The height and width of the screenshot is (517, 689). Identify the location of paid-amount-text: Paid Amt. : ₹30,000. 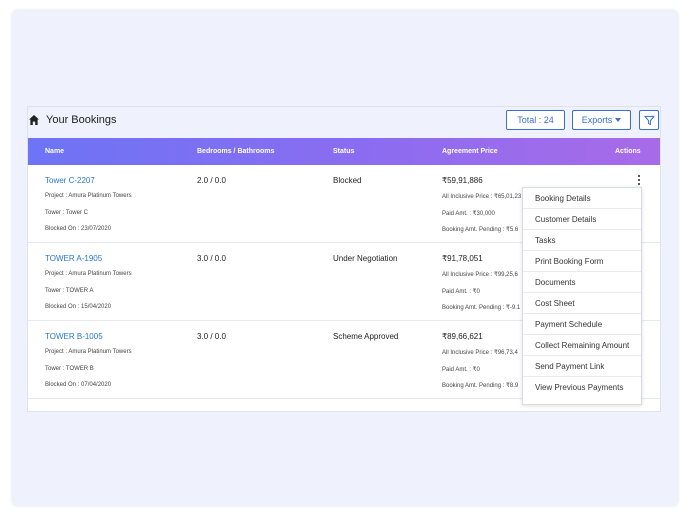
(468, 214).